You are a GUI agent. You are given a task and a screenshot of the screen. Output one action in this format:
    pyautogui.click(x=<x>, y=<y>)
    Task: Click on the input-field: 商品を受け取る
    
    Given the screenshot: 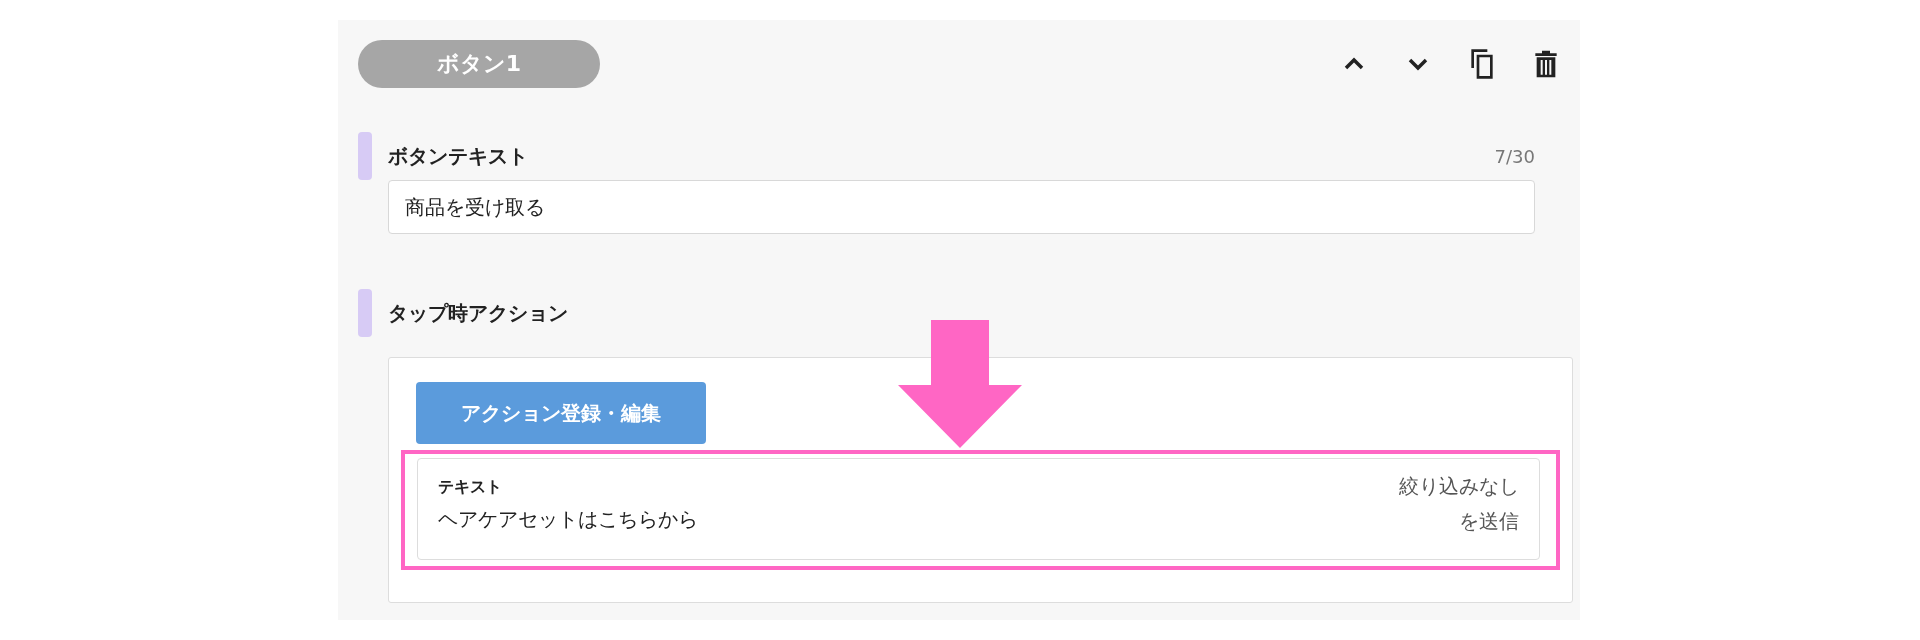 What is the action you would take?
    pyautogui.click(x=961, y=207)
    